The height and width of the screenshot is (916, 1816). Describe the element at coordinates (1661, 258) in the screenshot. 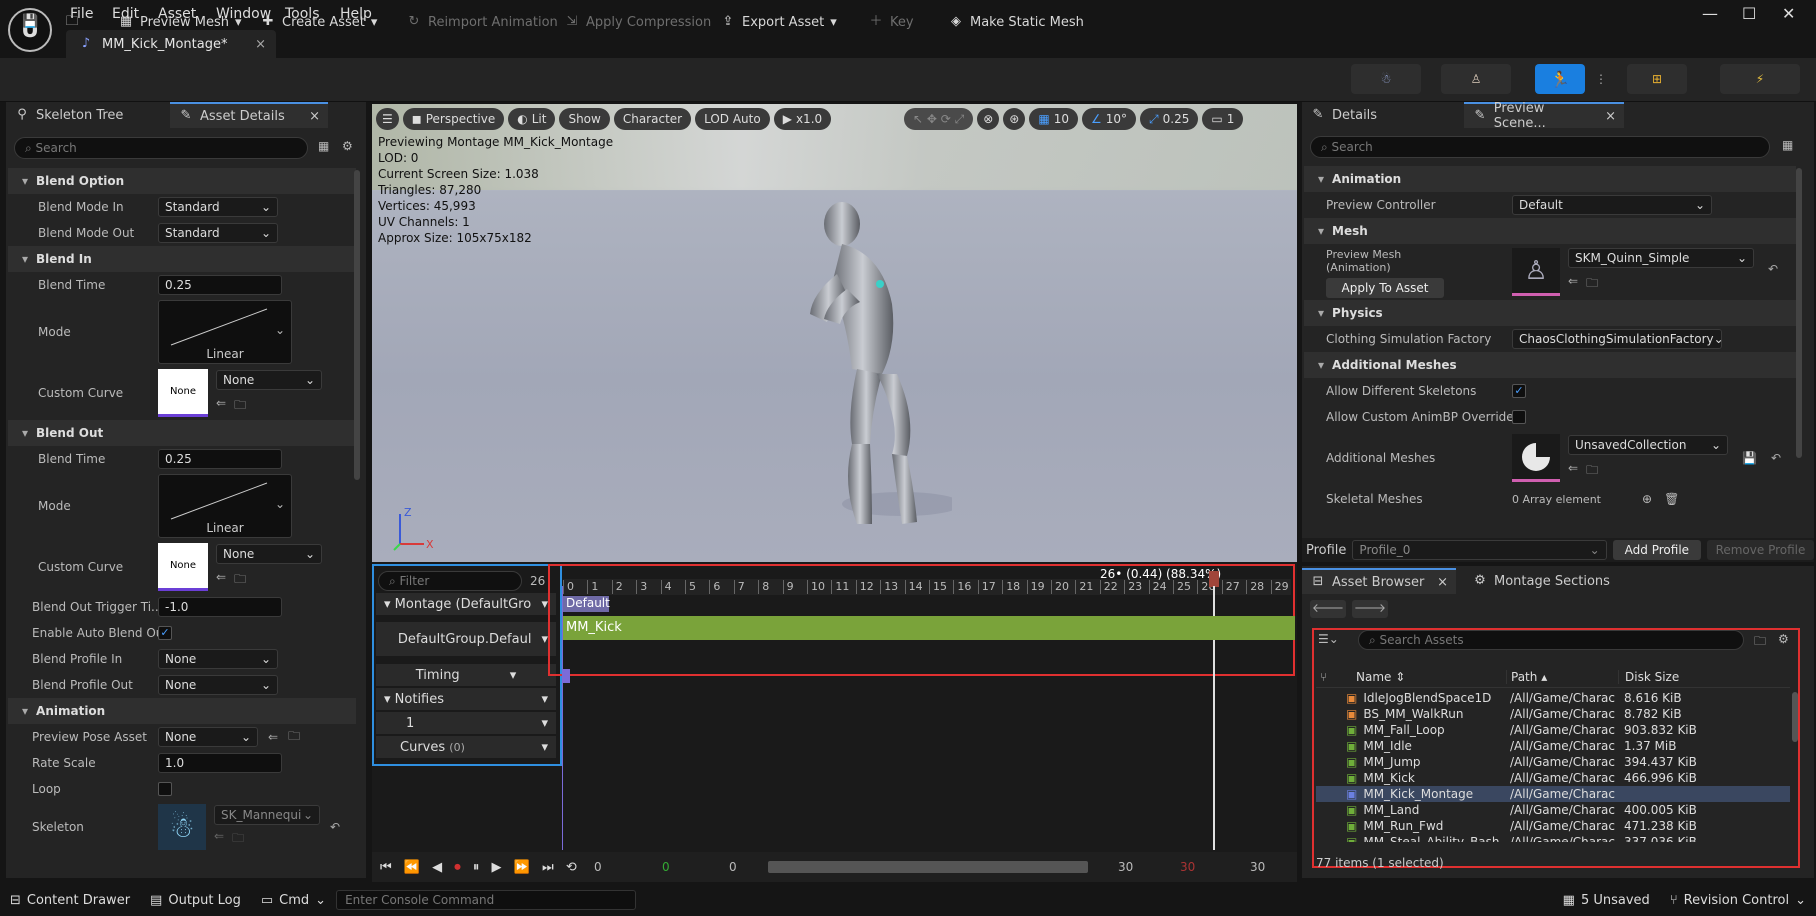

I see `preview-mesh-select: SKM_Quinn_Simple ⌄` at that location.